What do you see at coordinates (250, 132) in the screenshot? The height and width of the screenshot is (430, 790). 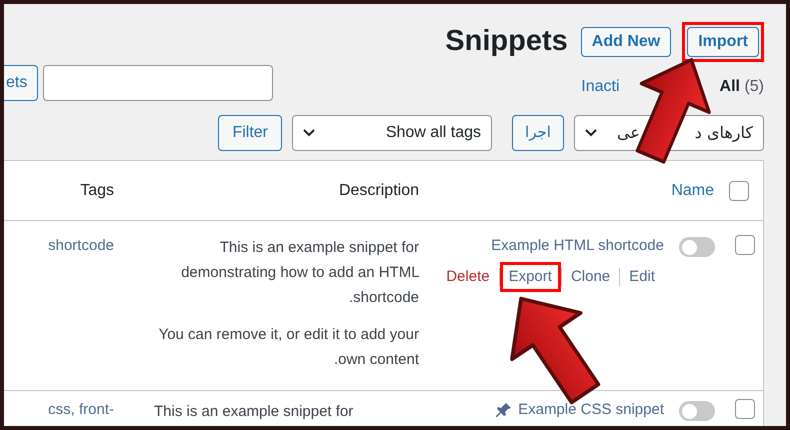 I see `filter-button: Filter` at bounding box center [250, 132].